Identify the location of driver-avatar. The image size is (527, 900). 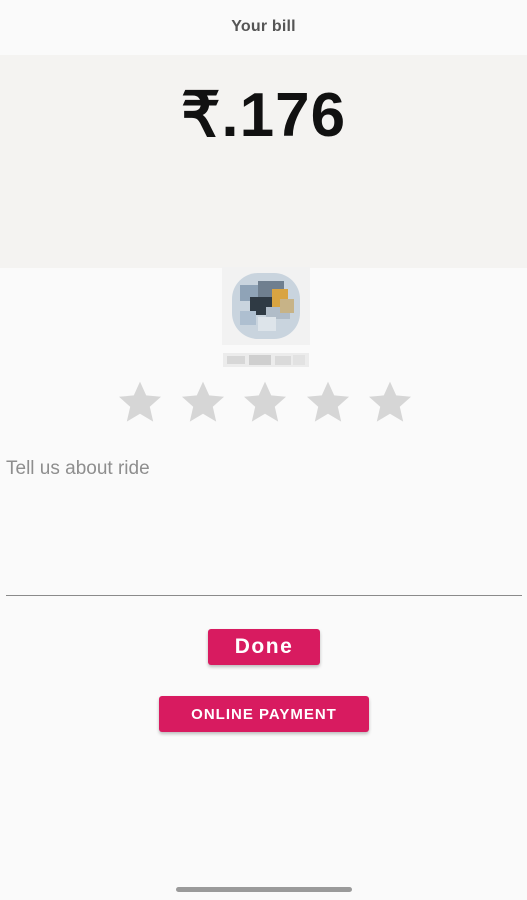
(266, 306).